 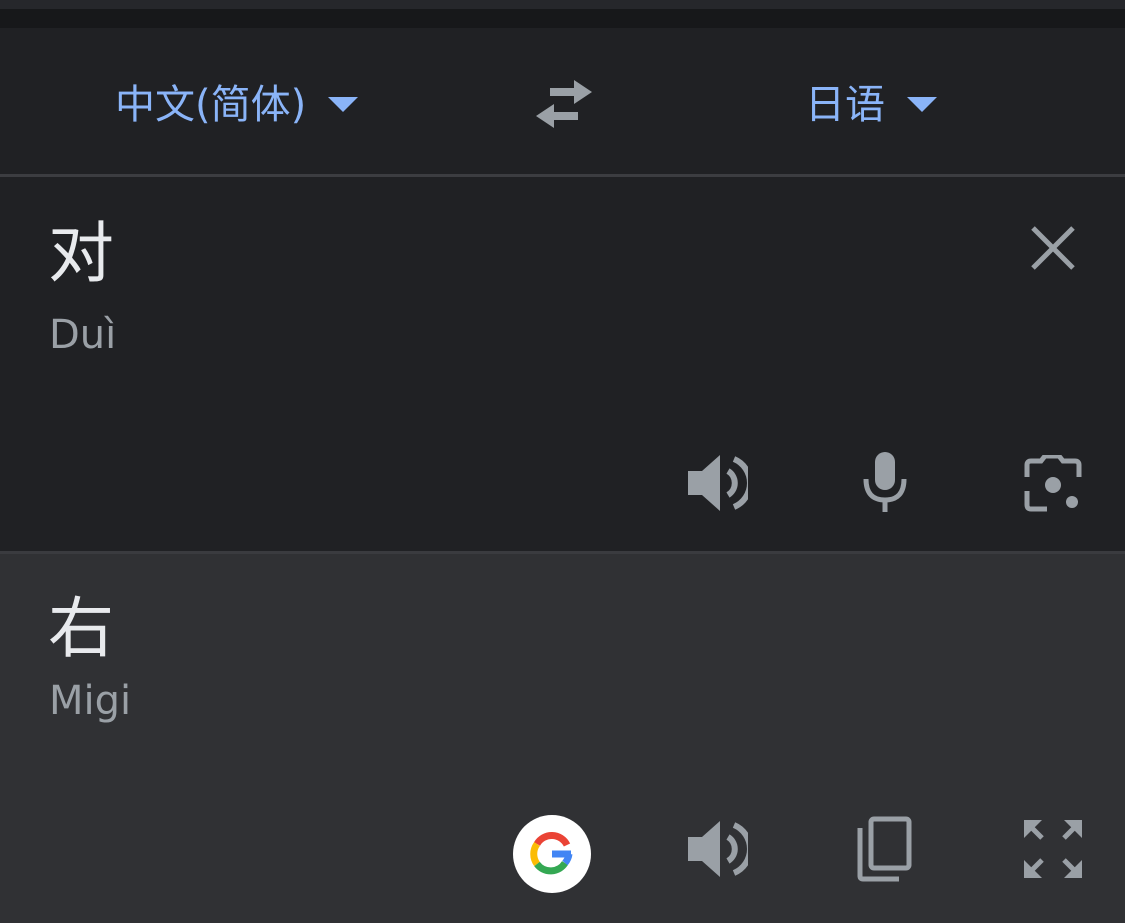 I want to click on translation-listen-button, so click(x=717, y=849).